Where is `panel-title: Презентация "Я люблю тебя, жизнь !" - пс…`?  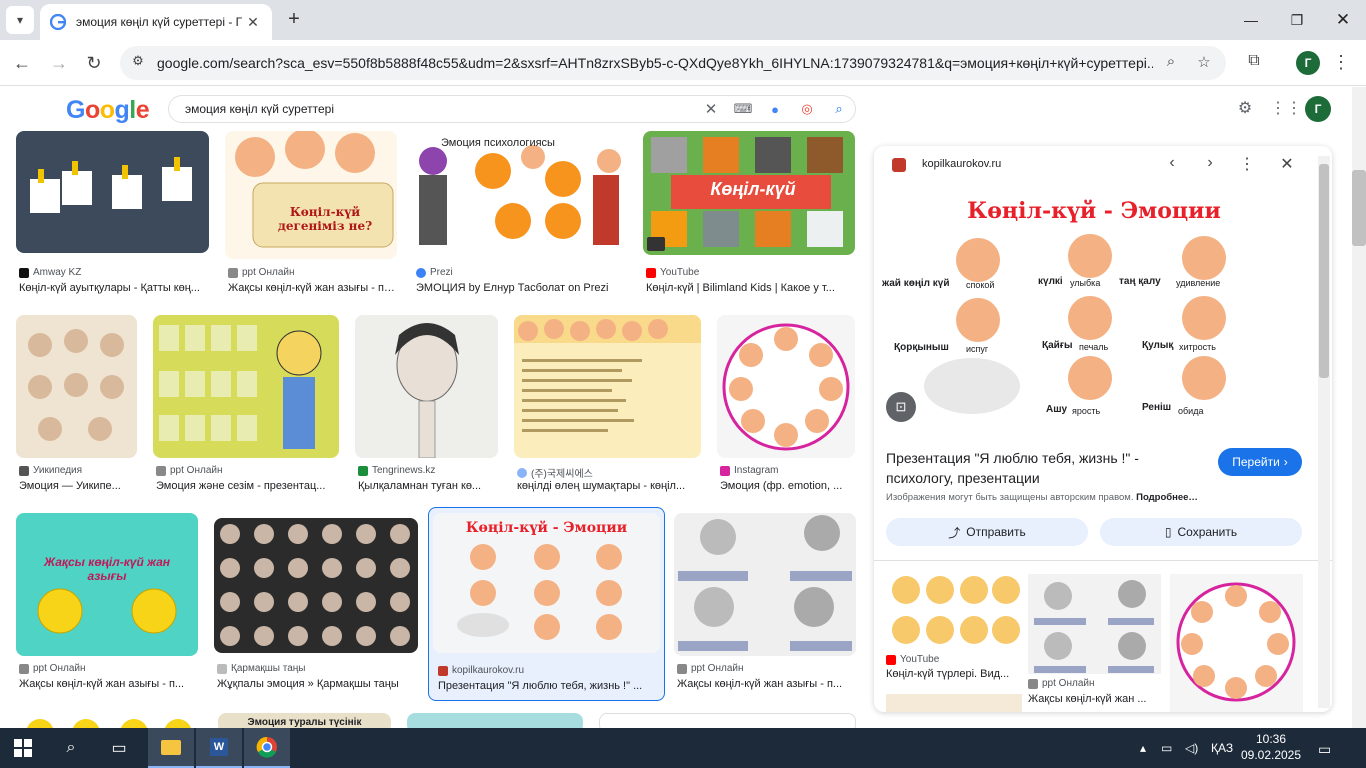
panel-title: Презентация "Я люблю тебя, жизнь !" - пс… is located at coordinates (1045, 468).